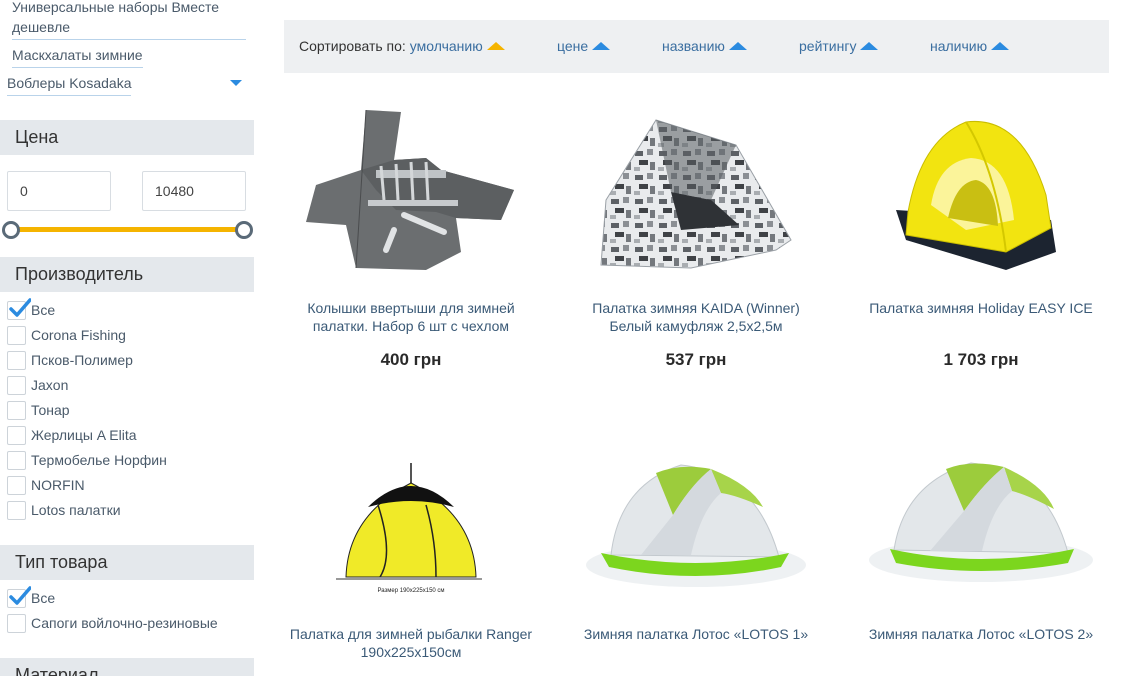 The image size is (1124, 676). Describe the element at coordinates (352, 46) in the screenshot. I see `sort-label: Сортировать по:` at that location.